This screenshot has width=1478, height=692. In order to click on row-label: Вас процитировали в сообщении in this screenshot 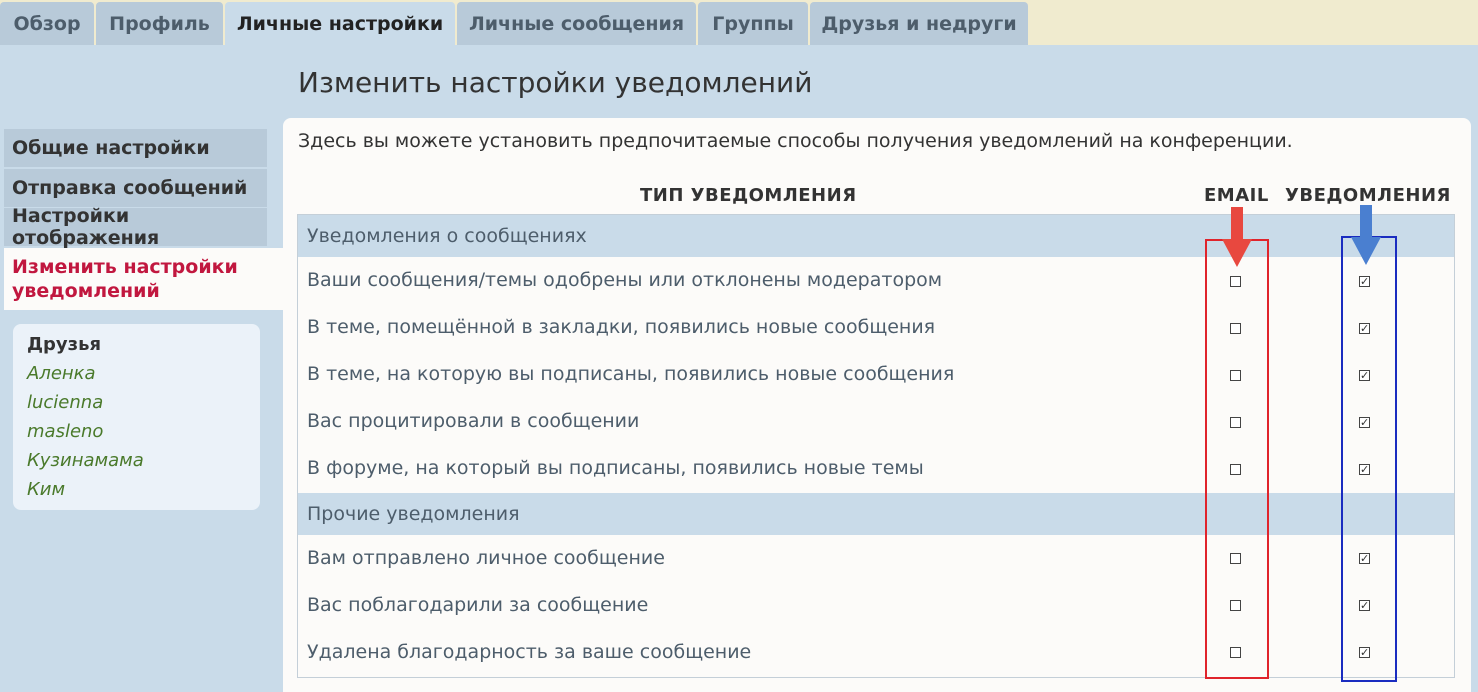, I will do `click(473, 421)`.